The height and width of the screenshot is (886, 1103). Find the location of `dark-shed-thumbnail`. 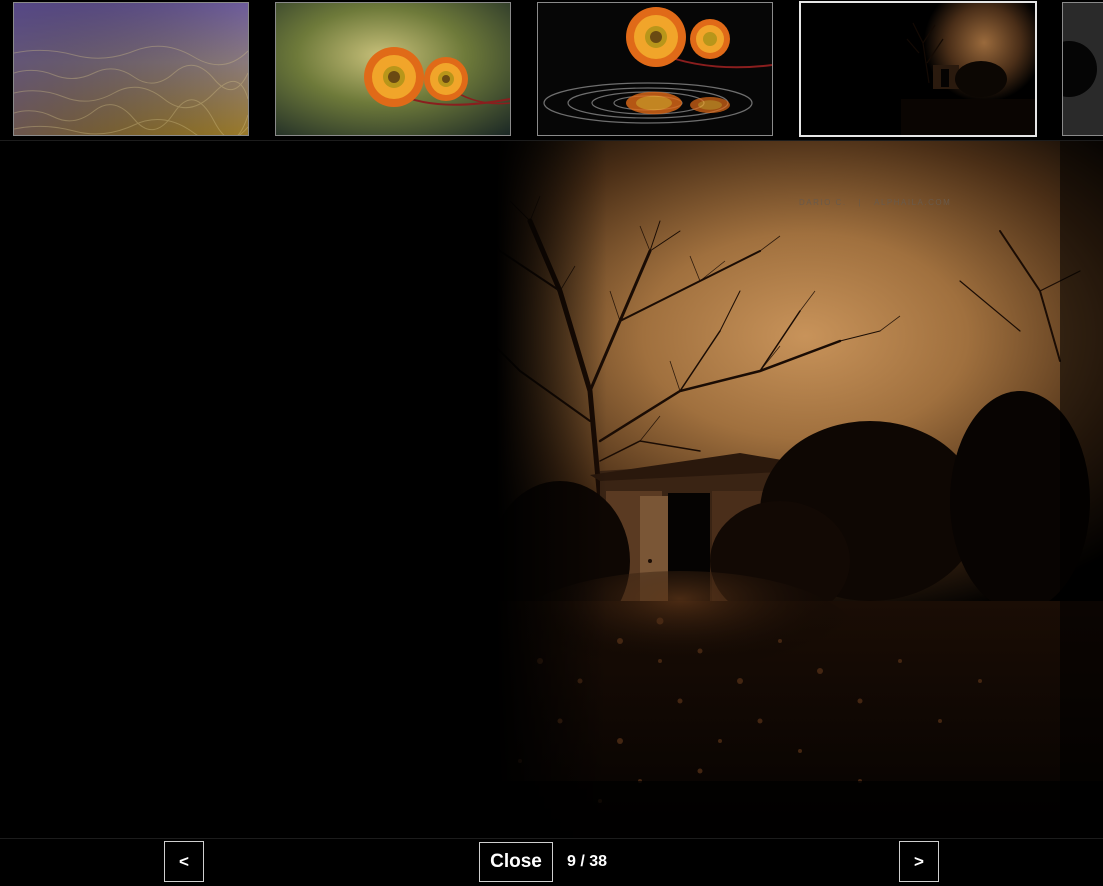

dark-shed-thumbnail is located at coordinates (918, 69).